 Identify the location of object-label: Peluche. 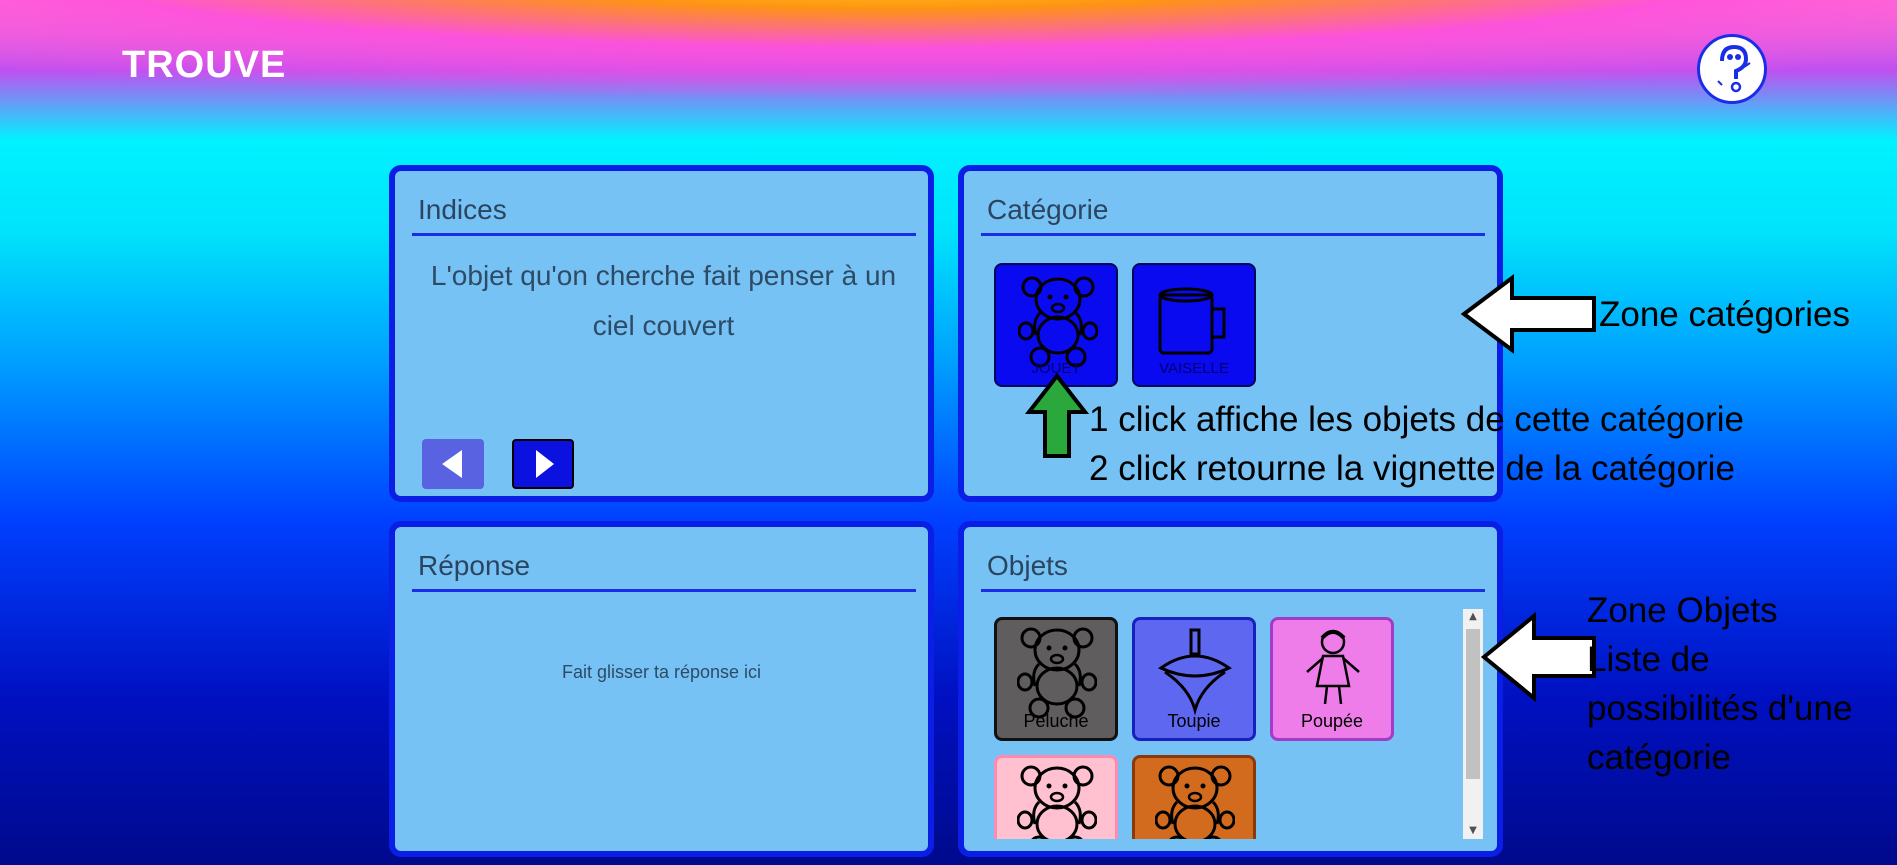
(1056, 721).